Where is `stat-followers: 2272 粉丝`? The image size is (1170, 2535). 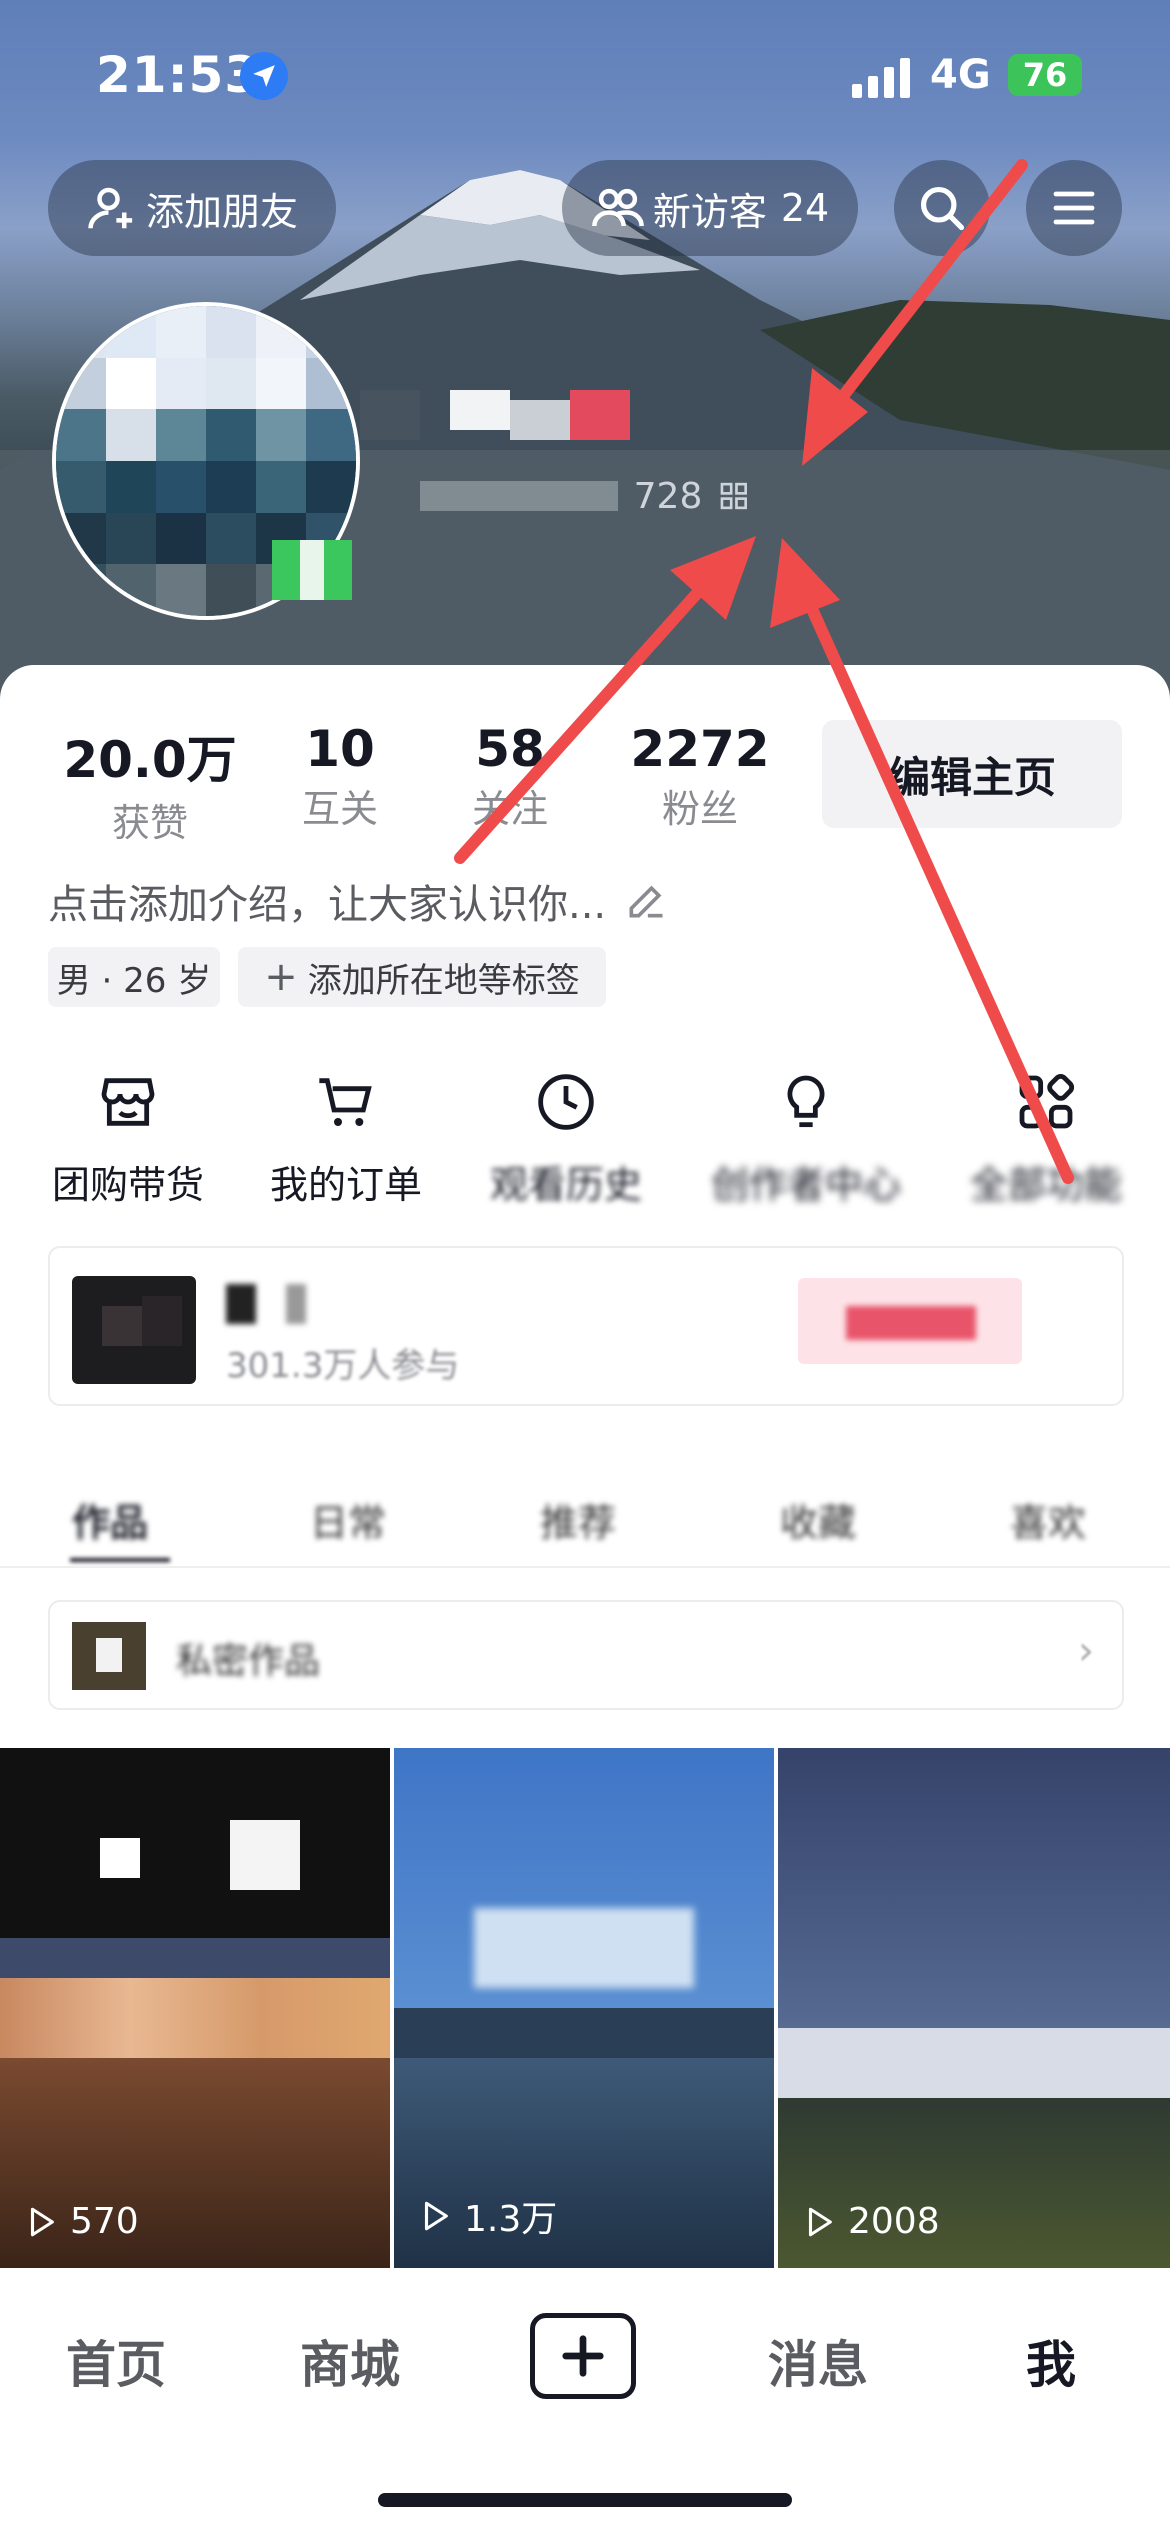
stat-followers: 2272 粉丝 is located at coordinates (700, 776).